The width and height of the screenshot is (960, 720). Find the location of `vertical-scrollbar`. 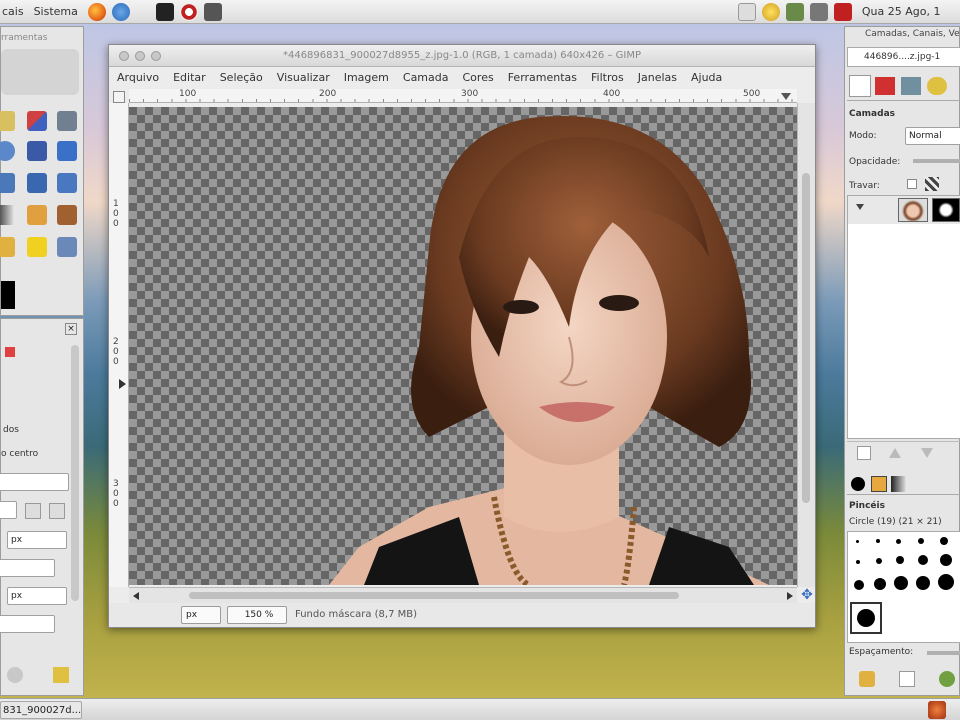

vertical-scrollbar is located at coordinates (806, 345).